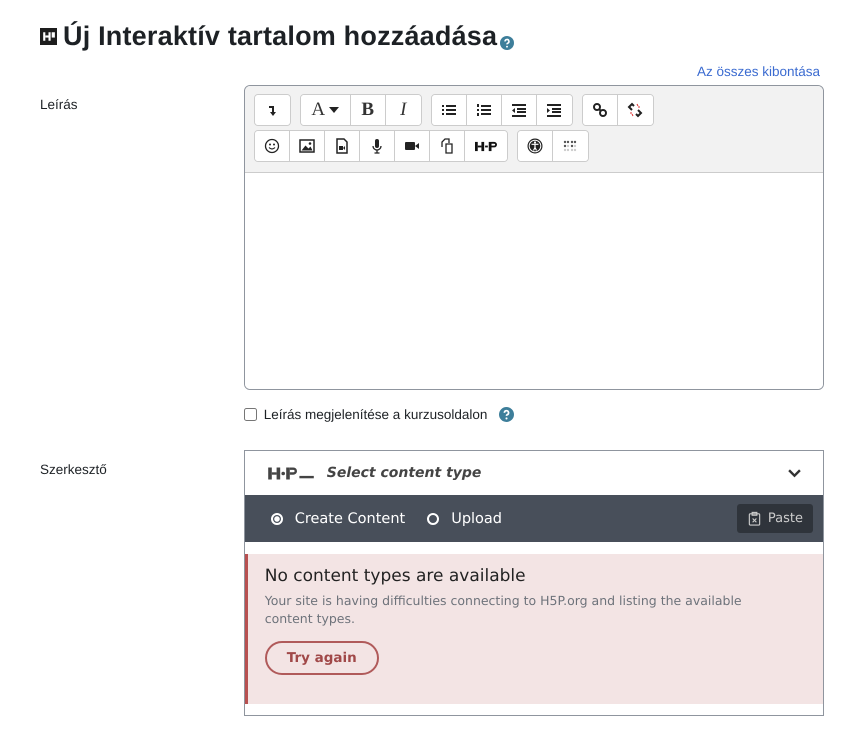  I want to click on braille-dots-icon, so click(570, 146).